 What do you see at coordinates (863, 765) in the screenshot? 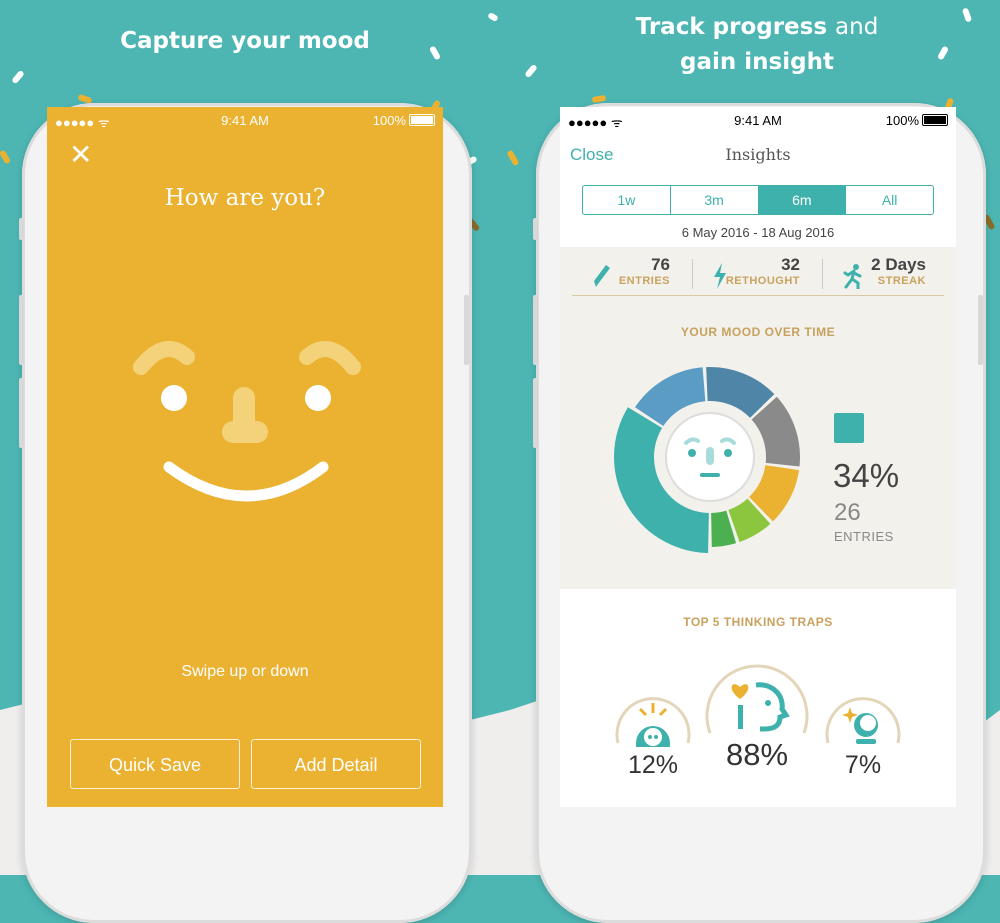
I see `trap-percent: 7%` at bounding box center [863, 765].